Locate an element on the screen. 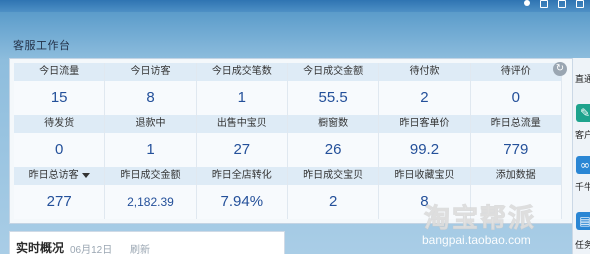 The image size is (590, 254). stat-label-sortable: 昨日总访客 is located at coordinates (59, 176).